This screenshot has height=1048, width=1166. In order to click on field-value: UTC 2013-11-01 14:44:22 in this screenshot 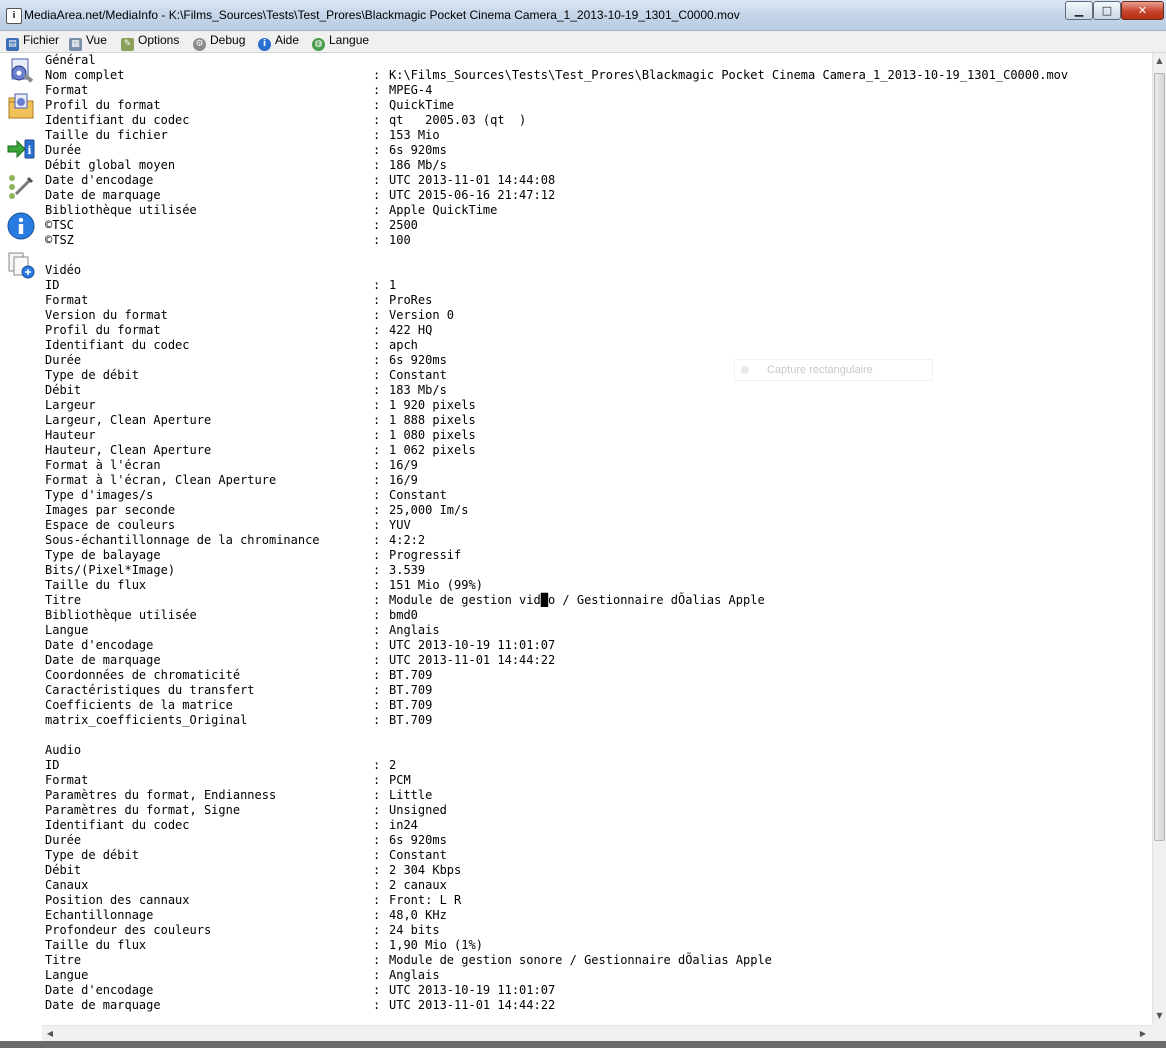, I will do `click(472, 1005)`.